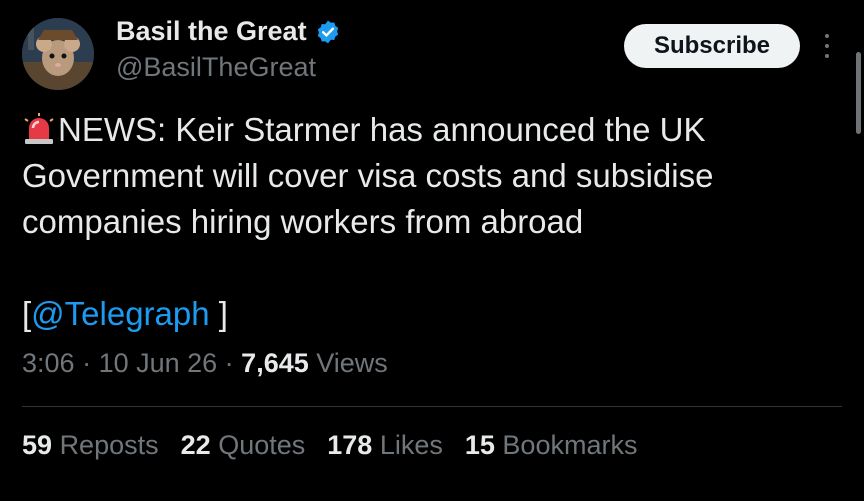  Describe the element at coordinates (348, 363) in the screenshot. I see `views-label: Views` at that location.